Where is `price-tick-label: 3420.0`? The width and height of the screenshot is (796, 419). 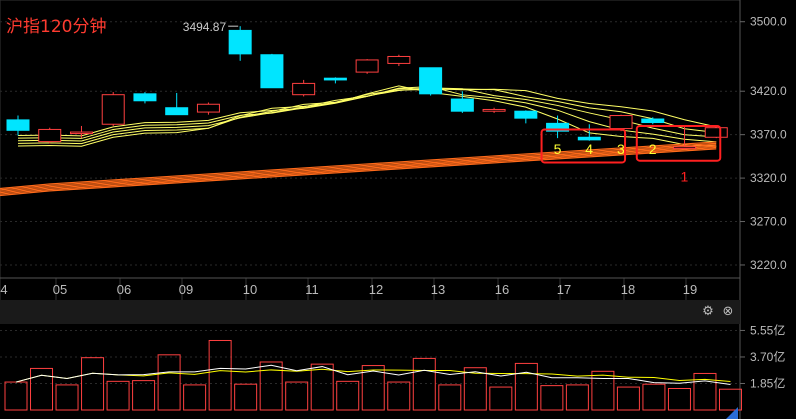 price-tick-label: 3420.0 is located at coordinates (768, 91).